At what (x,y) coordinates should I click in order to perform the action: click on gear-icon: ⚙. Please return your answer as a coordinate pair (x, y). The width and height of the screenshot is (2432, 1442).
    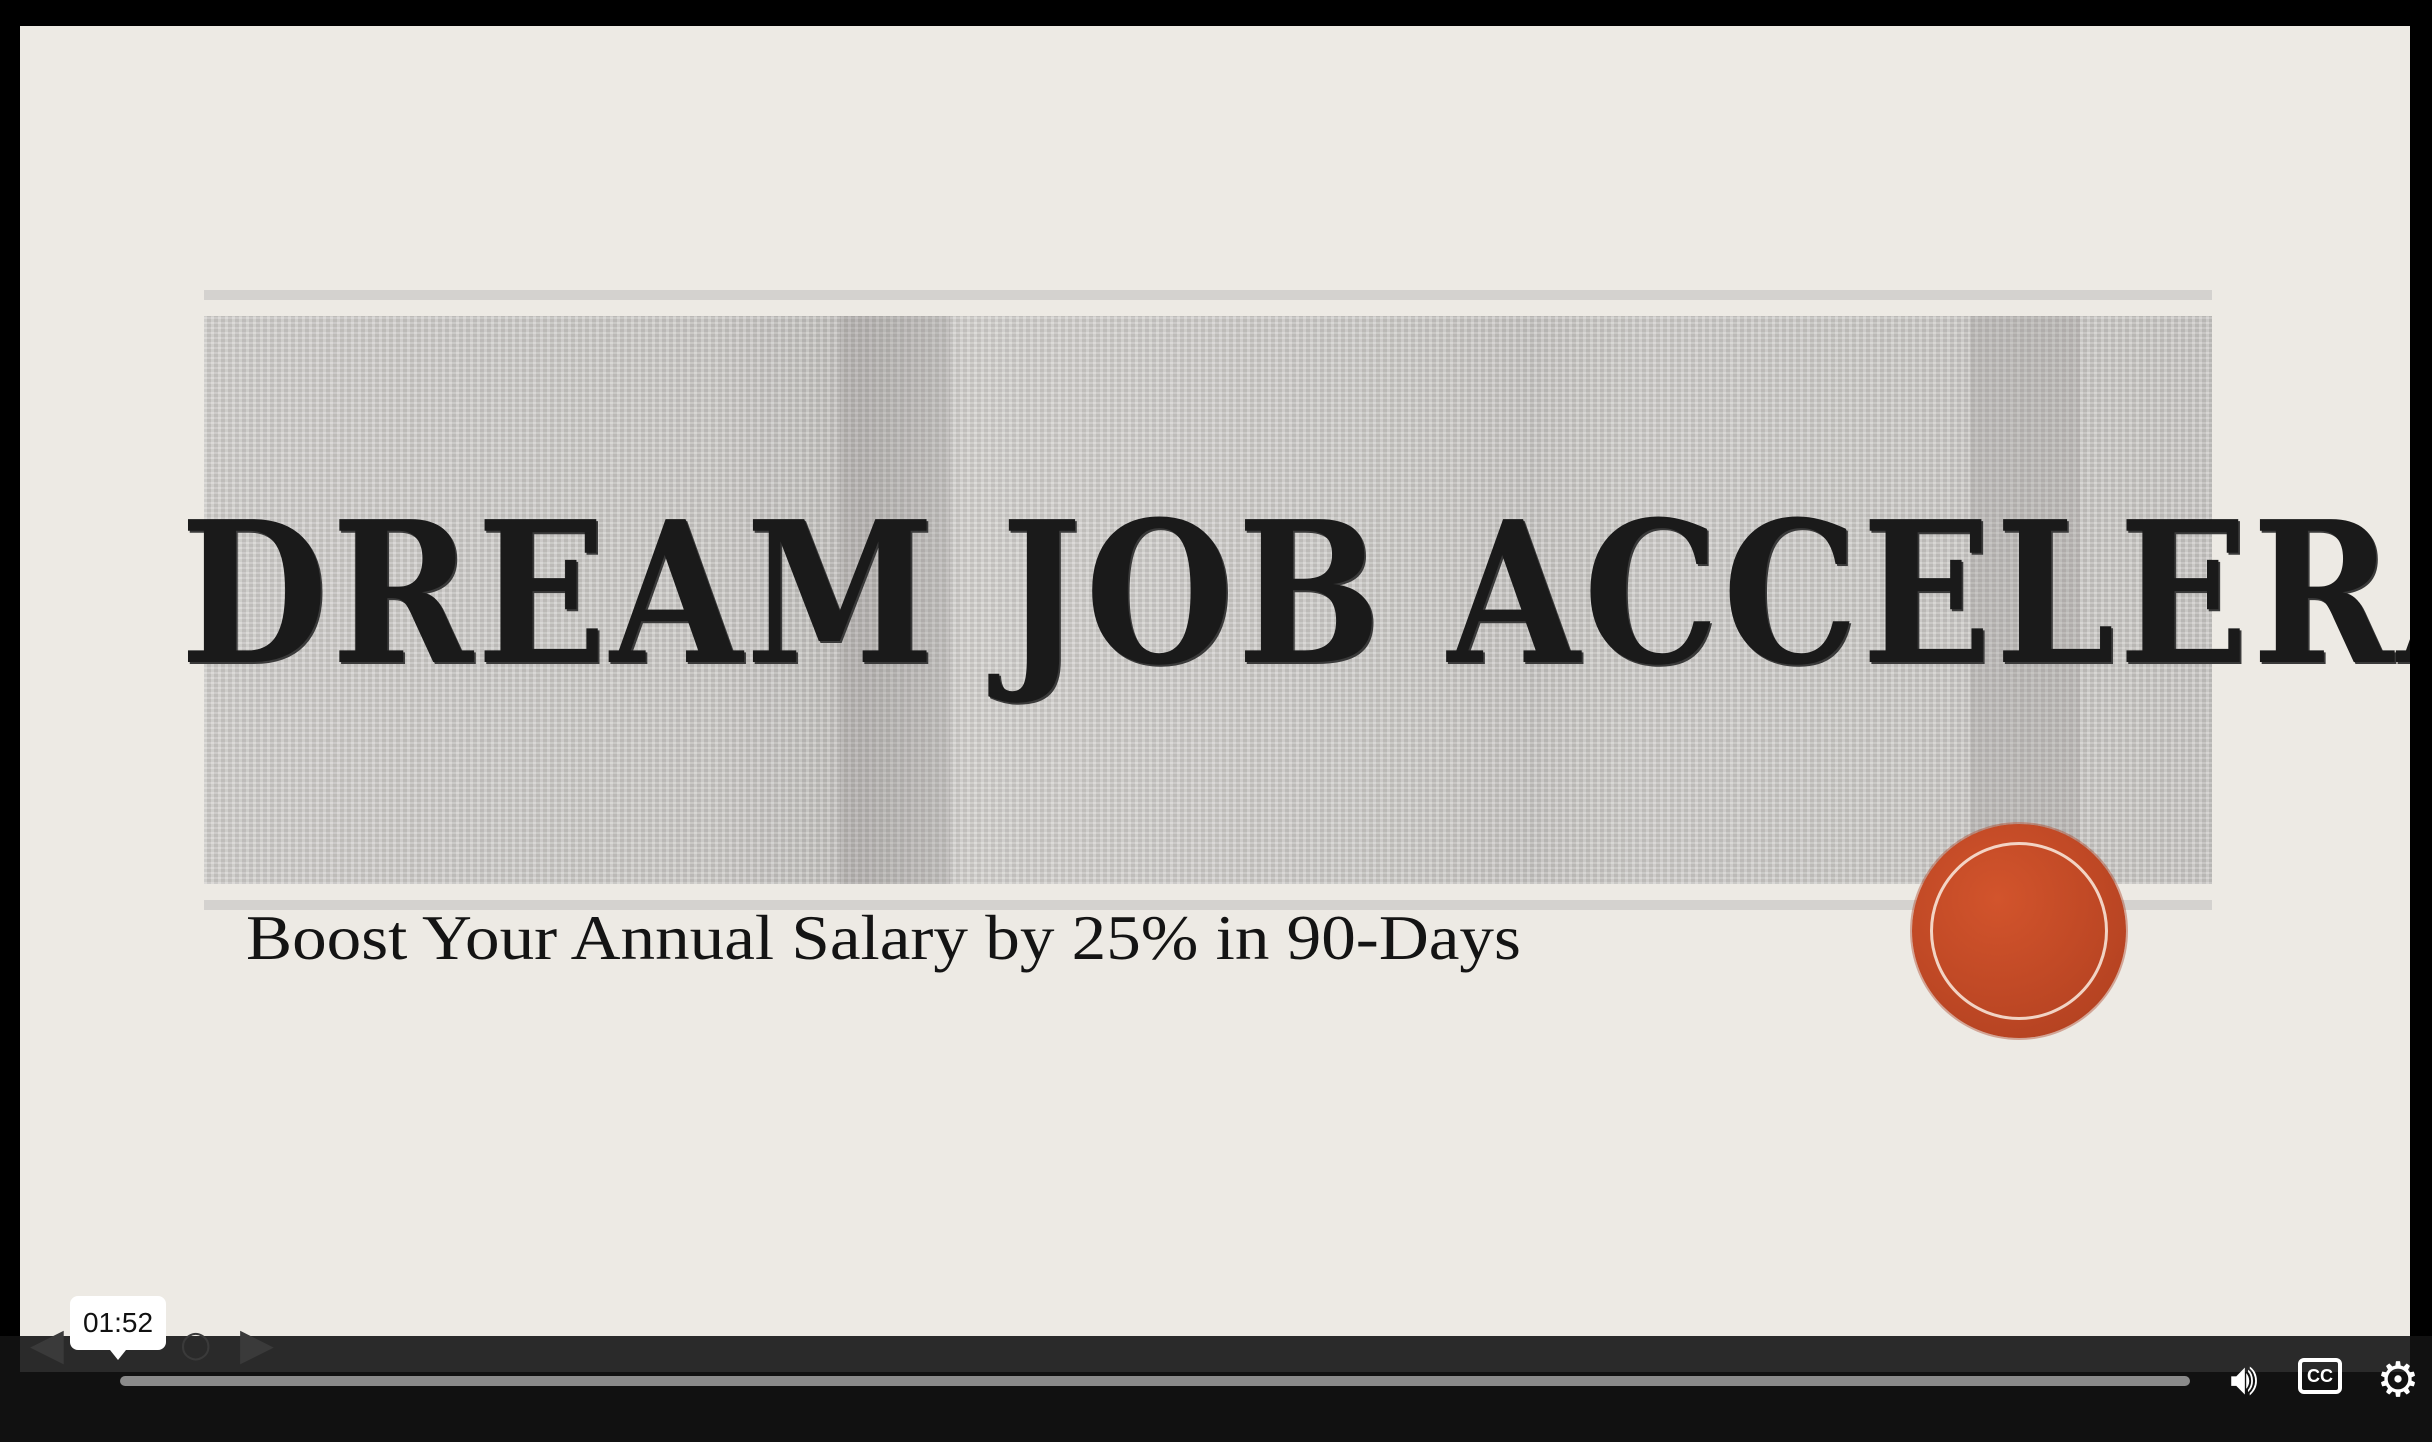
    Looking at the image, I should click on (2398, 1380).